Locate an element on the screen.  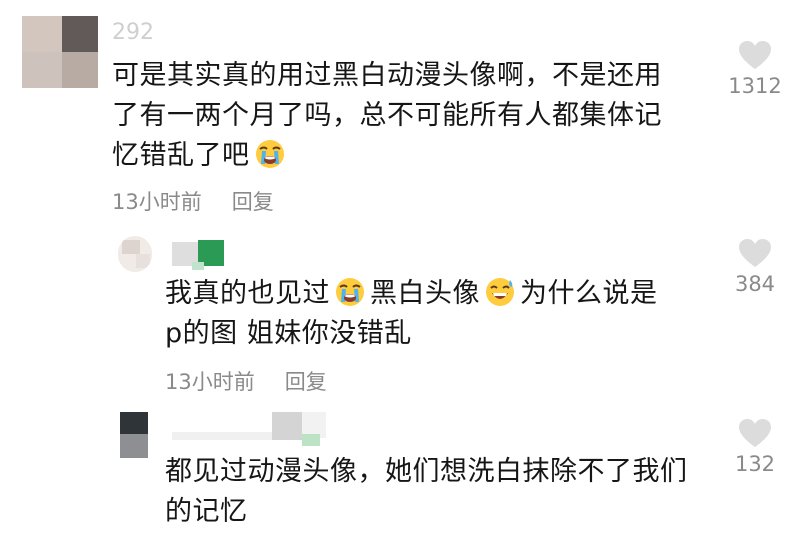
comment-line: 的记忆 is located at coordinates (206, 511).